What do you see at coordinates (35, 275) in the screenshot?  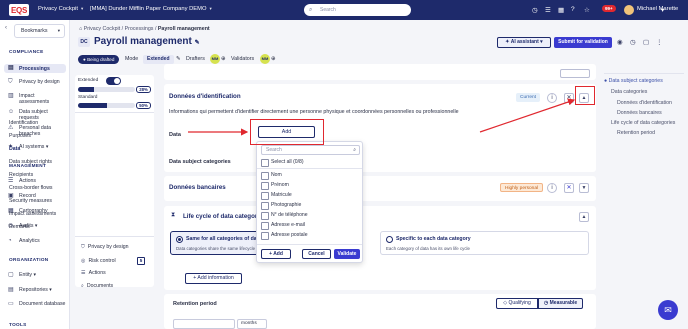 I see `sidebar-item-entity: ▢ Entity ▾` at bounding box center [35, 275].